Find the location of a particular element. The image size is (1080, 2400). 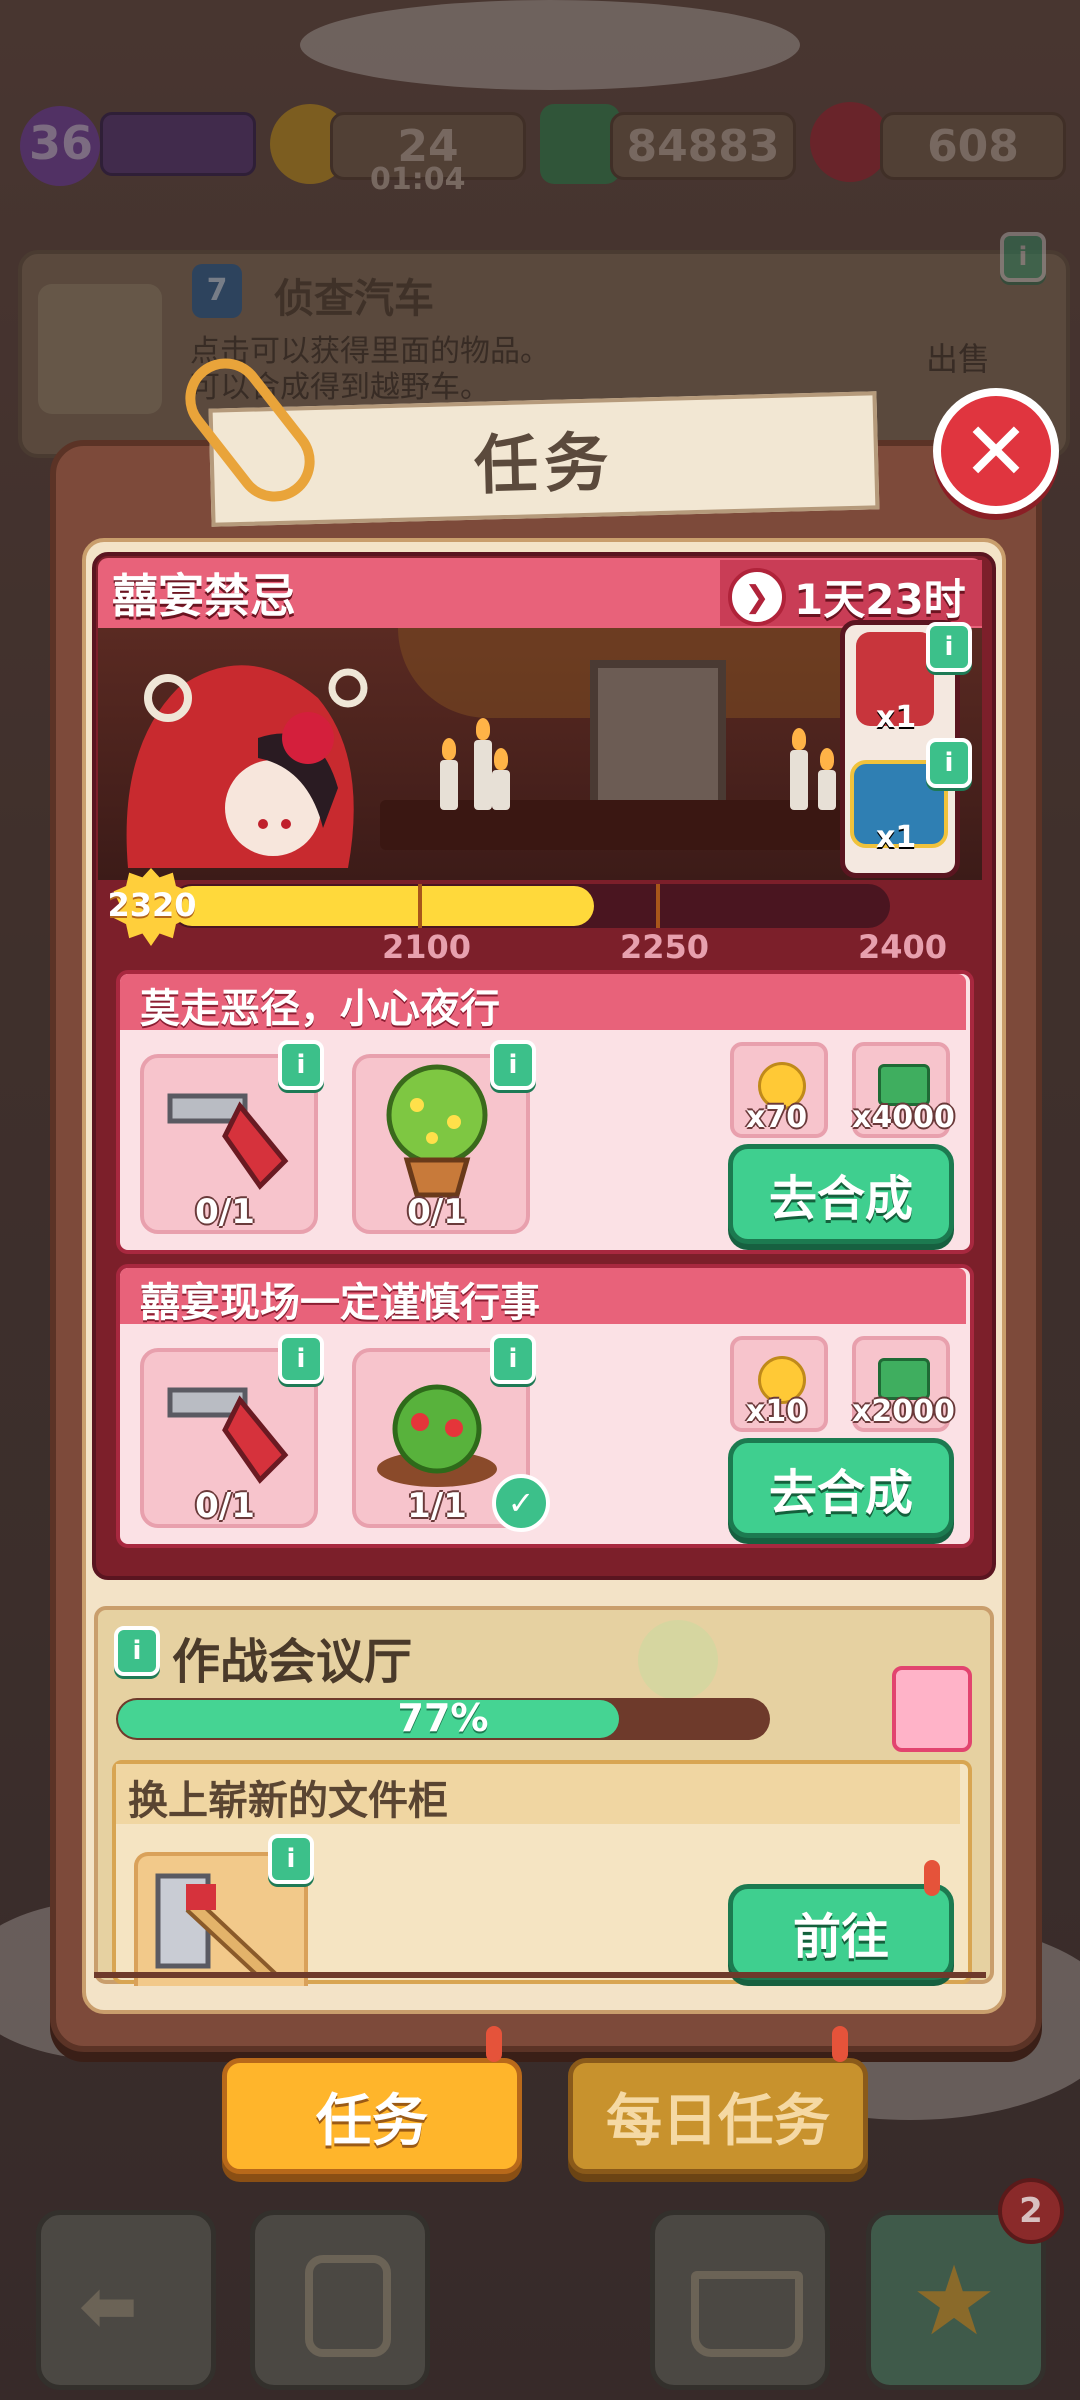

task-title: 莫走恶径，小心夜行 is located at coordinates (320, 1009).